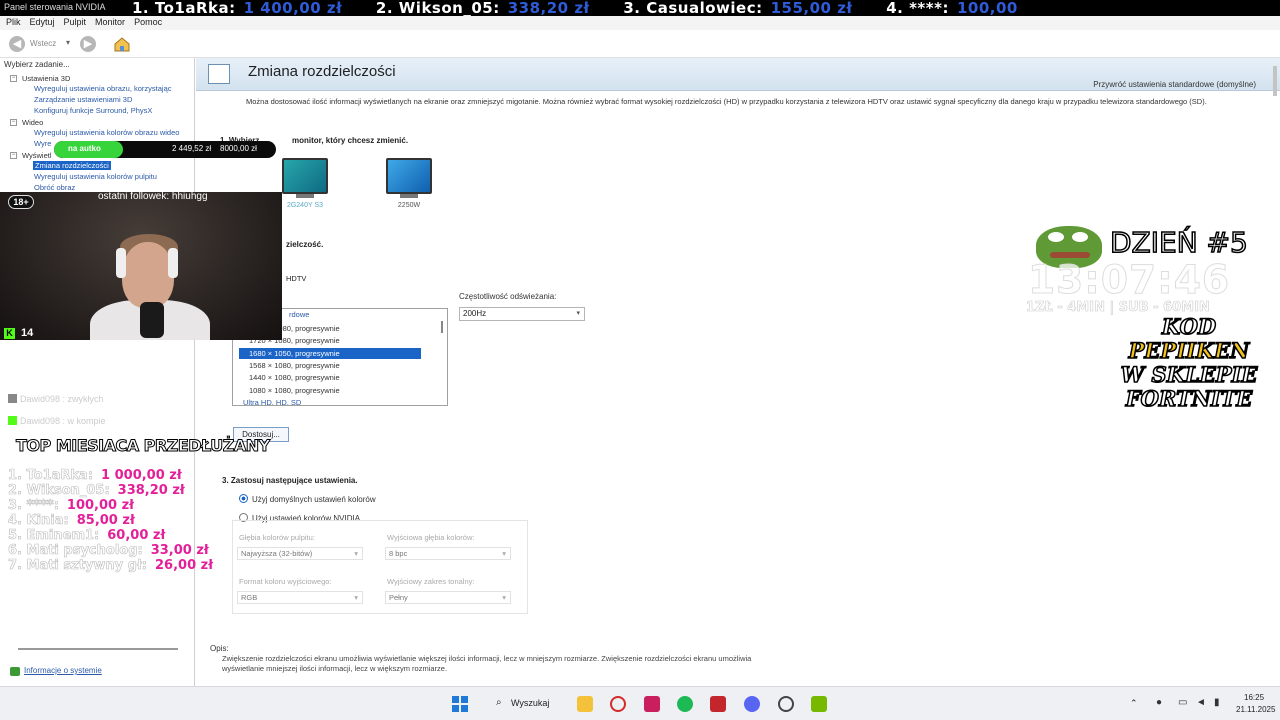 Image resolution: width=1280 pixels, height=720 pixels. I want to click on resolution-option: 1440 × 1080, progresywnie, so click(330, 377).